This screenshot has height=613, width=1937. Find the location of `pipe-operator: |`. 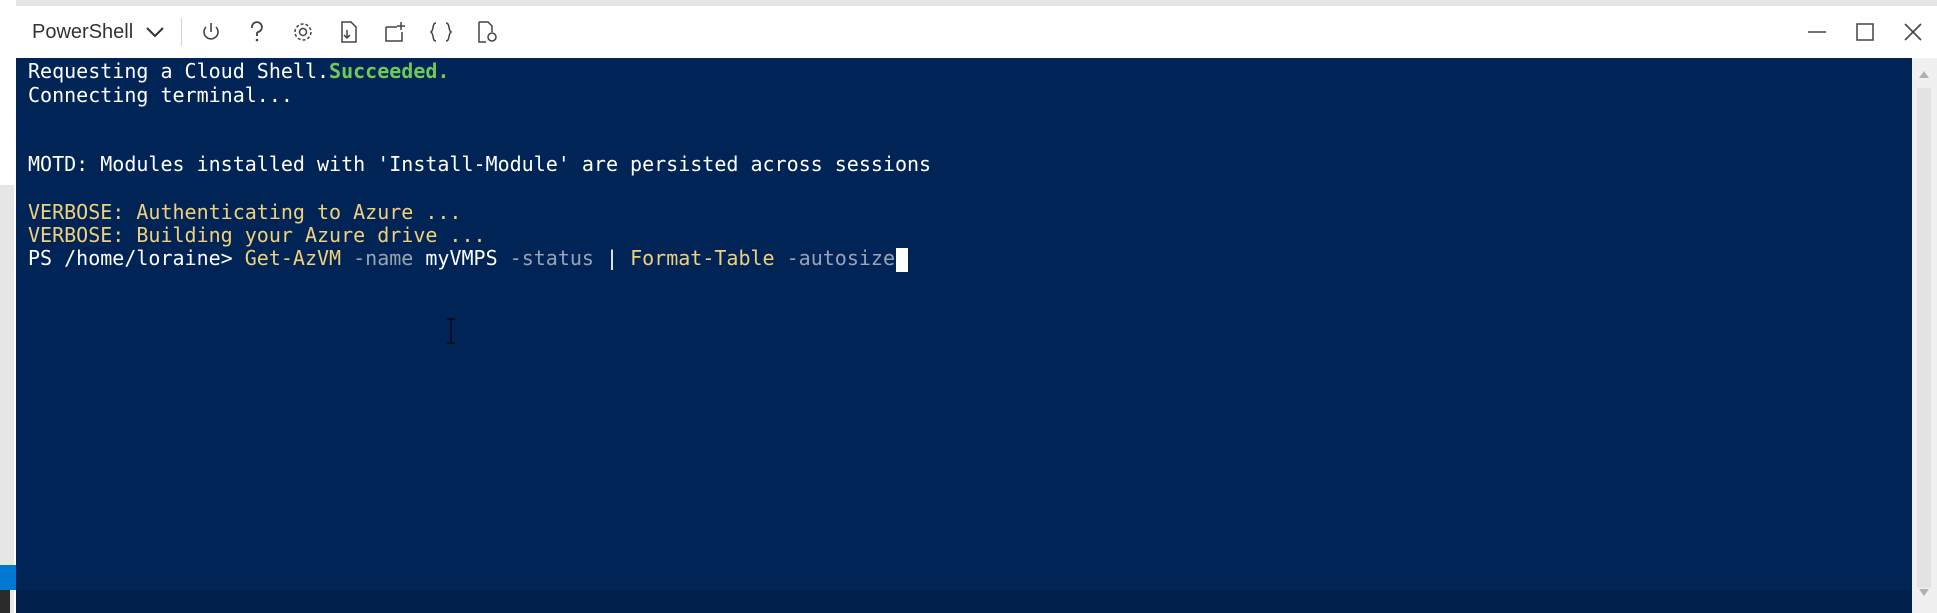

pipe-operator: | is located at coordinates (618, 258).